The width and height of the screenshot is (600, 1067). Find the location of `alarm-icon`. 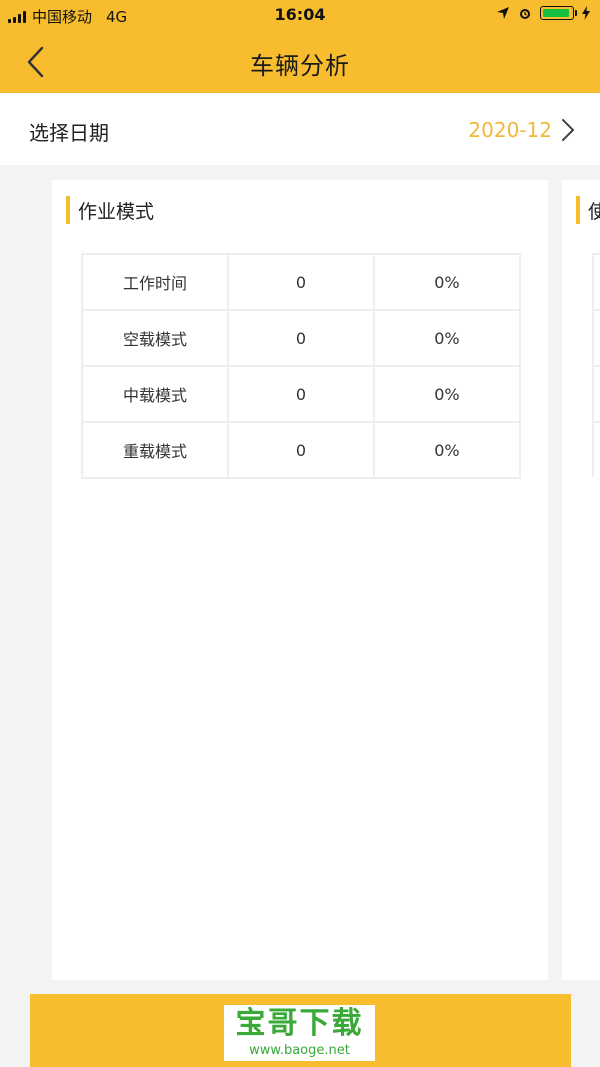

alarm-icon is located at coordinates (525, 14).